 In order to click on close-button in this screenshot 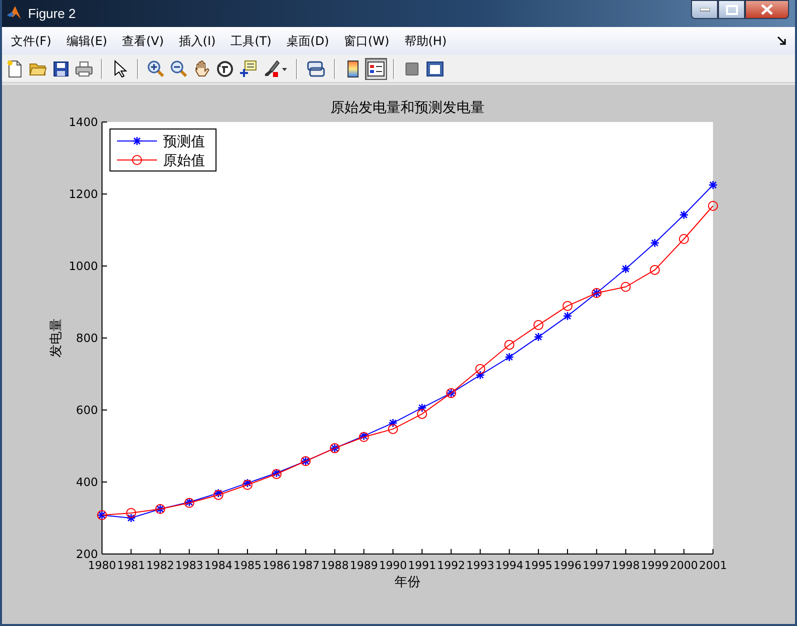, I will do `click(767, 9)`.